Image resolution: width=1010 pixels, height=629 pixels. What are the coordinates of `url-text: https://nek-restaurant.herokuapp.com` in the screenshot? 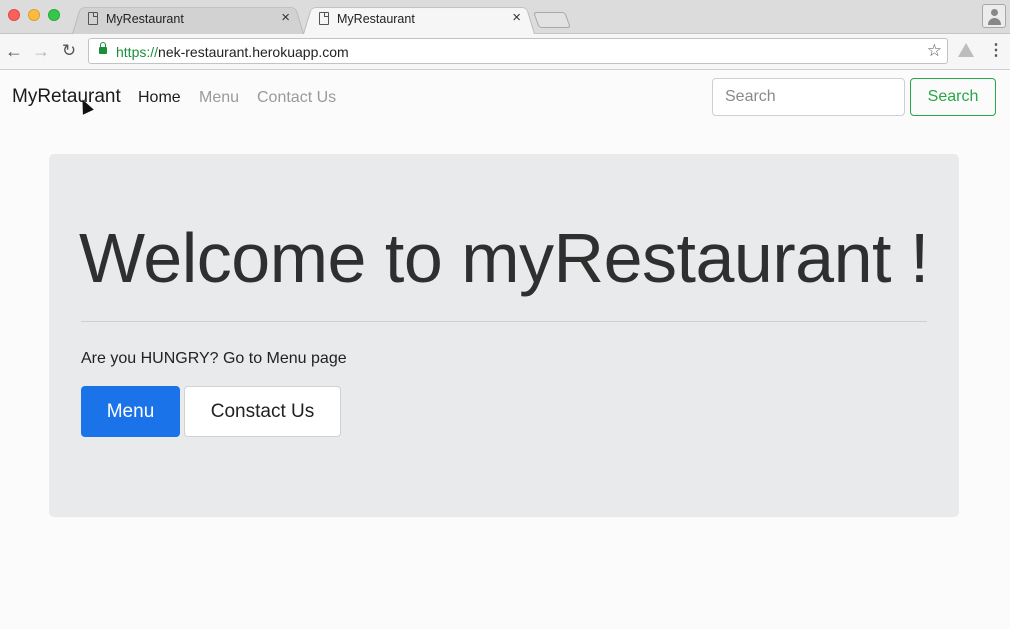 It's located at (232, 52).